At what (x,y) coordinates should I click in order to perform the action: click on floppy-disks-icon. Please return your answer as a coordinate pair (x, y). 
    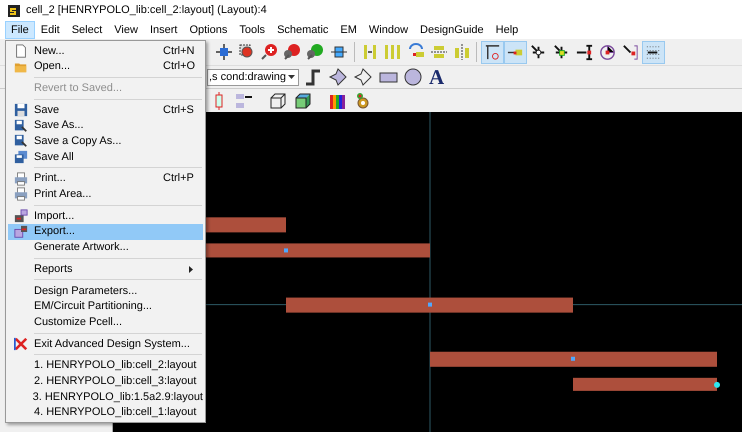
    Looking at the image, I should click on (21, 157).